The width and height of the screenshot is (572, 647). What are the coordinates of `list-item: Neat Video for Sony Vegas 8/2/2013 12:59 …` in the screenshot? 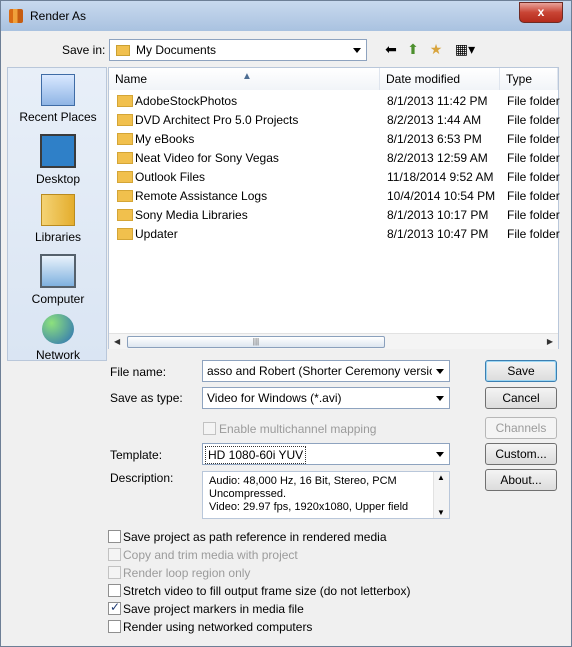 It's located at (334, 158).